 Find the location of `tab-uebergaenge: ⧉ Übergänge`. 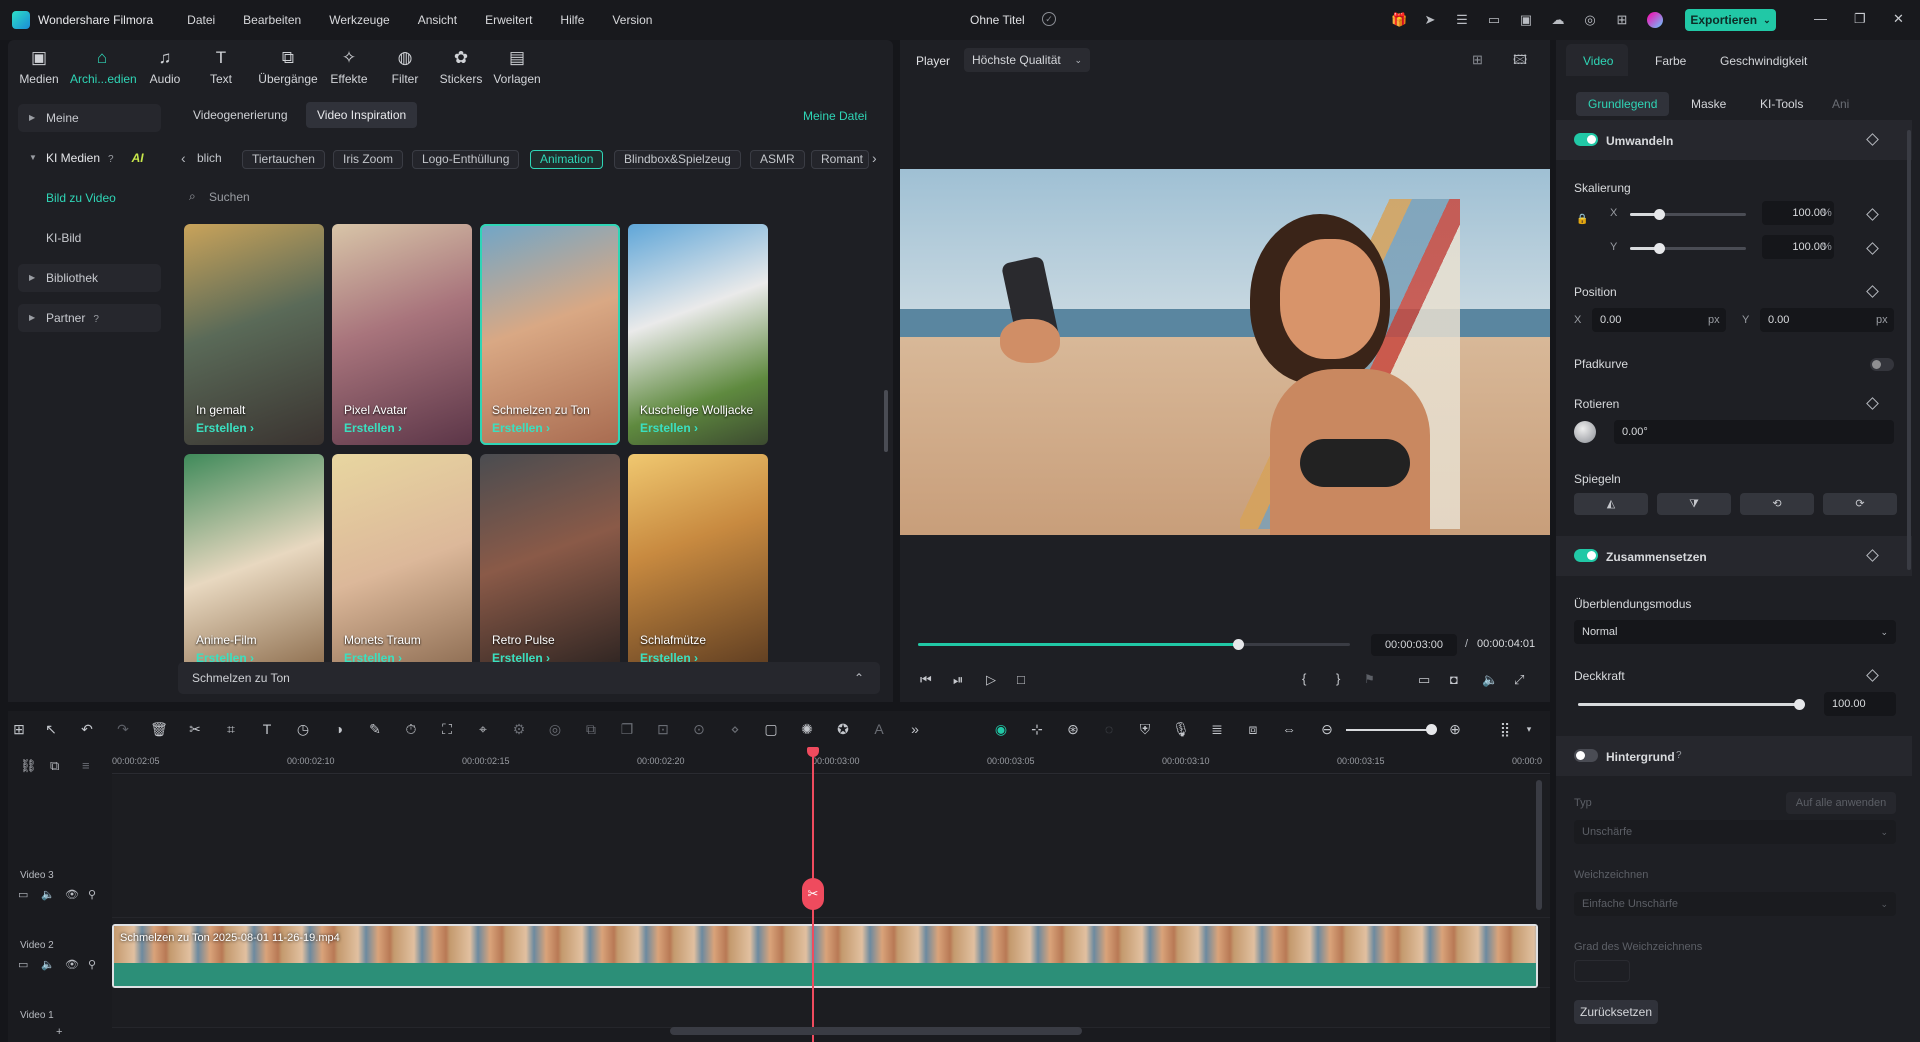

tab-uebergaenge: ⧉ Übergänge is located at coordinates (288, 67).